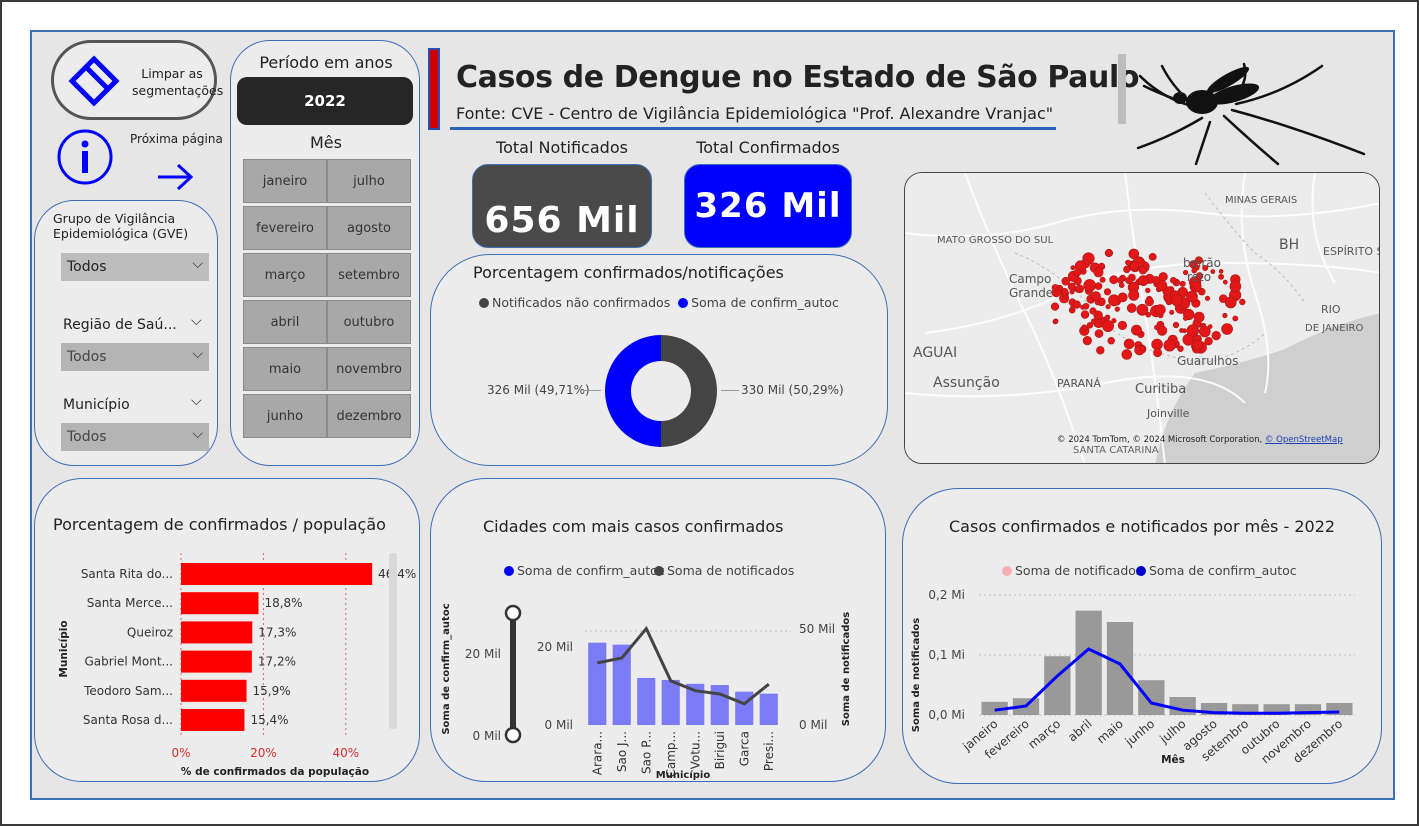 This screenshot has width=1419, height=826. I want to click on month-button-setembro: setembro, so click(369, 275).